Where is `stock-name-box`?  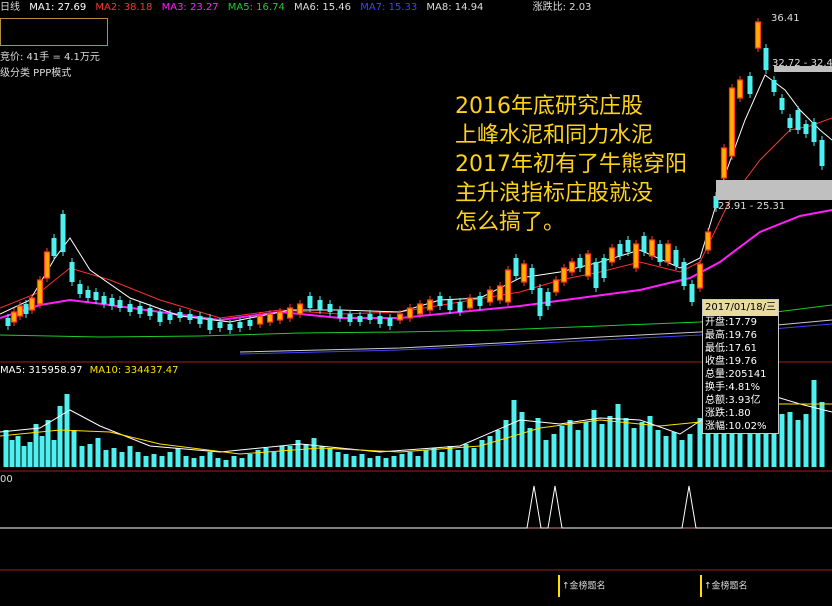 stock-name-box is located at coordinates (54, 32).